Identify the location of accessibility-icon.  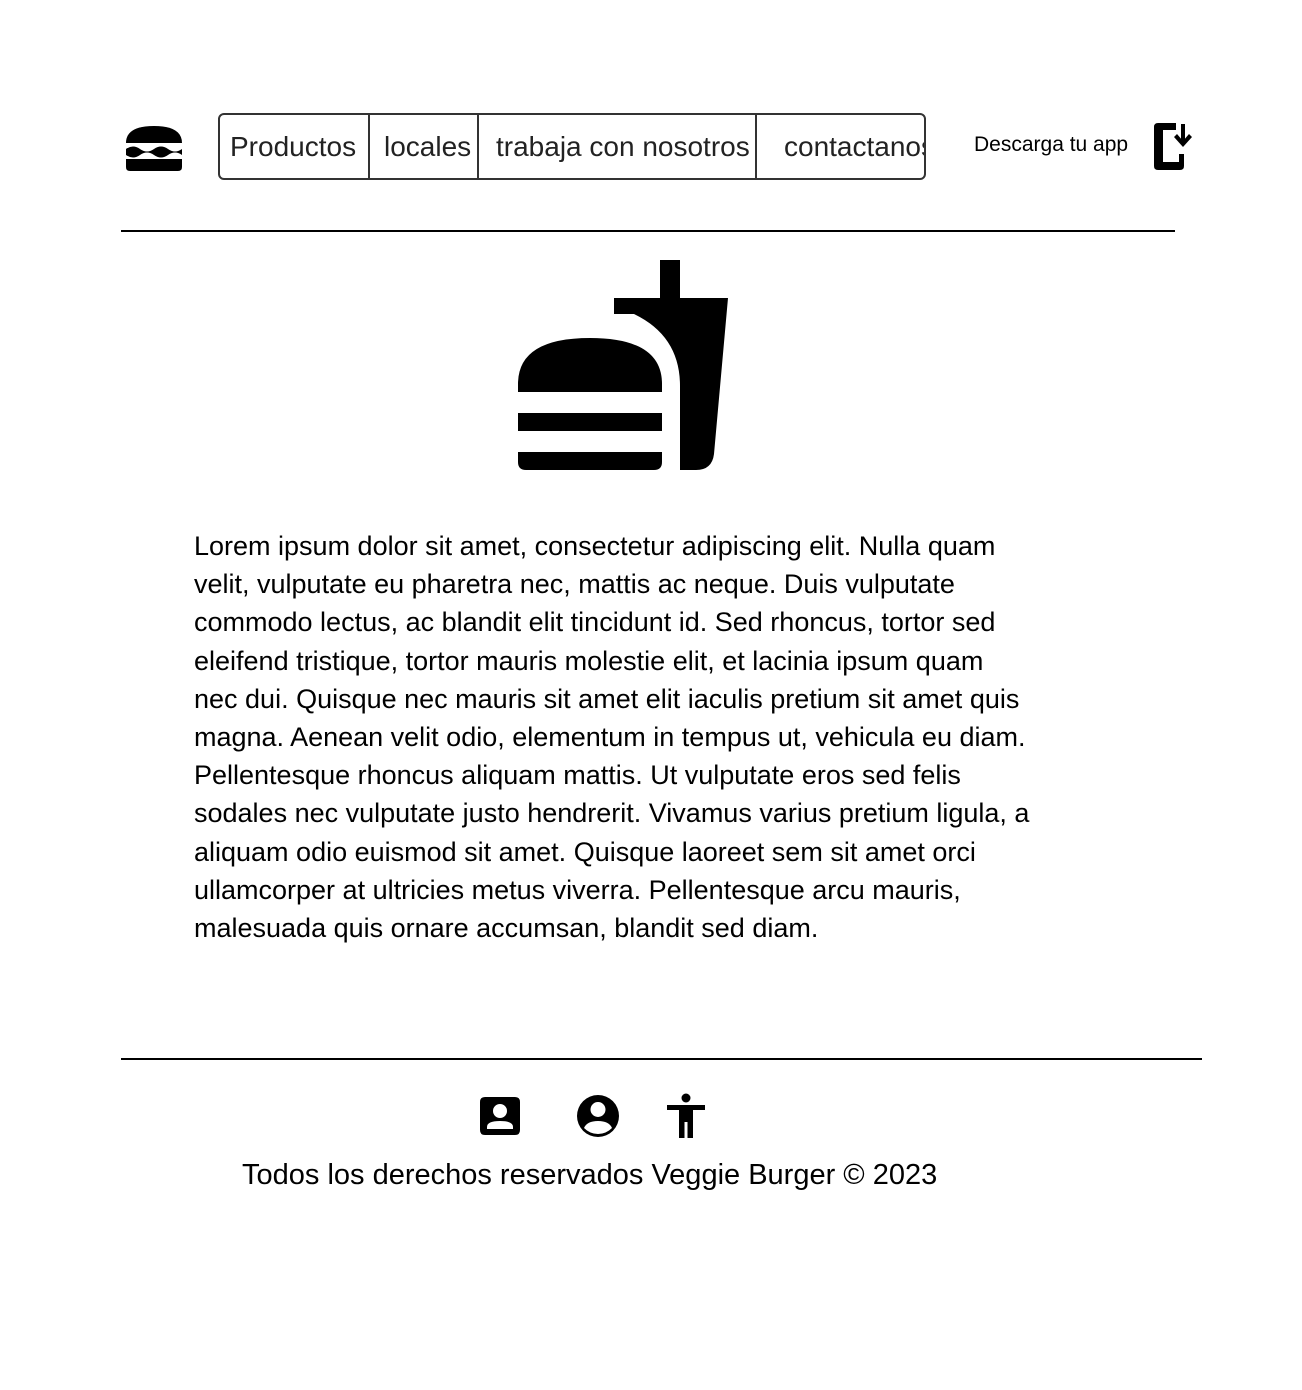
(686, 1116).